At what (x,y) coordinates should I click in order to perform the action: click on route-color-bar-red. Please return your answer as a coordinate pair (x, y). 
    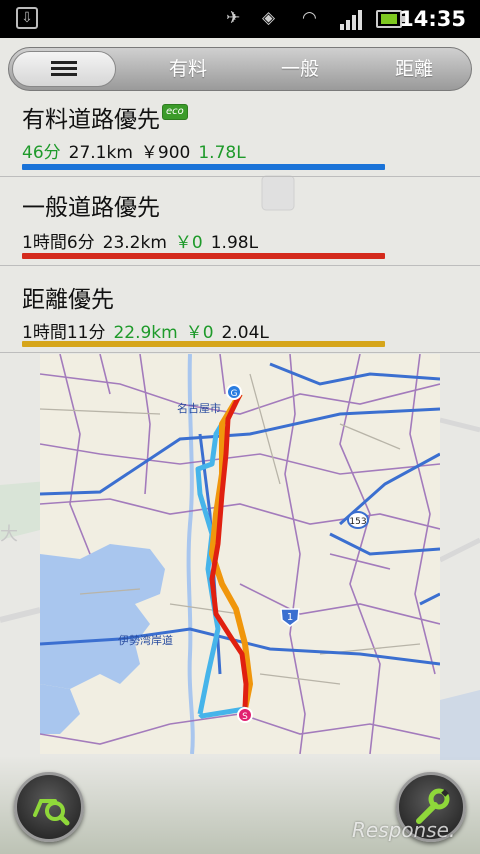
    Looking at the image, I should click on (203, 256).